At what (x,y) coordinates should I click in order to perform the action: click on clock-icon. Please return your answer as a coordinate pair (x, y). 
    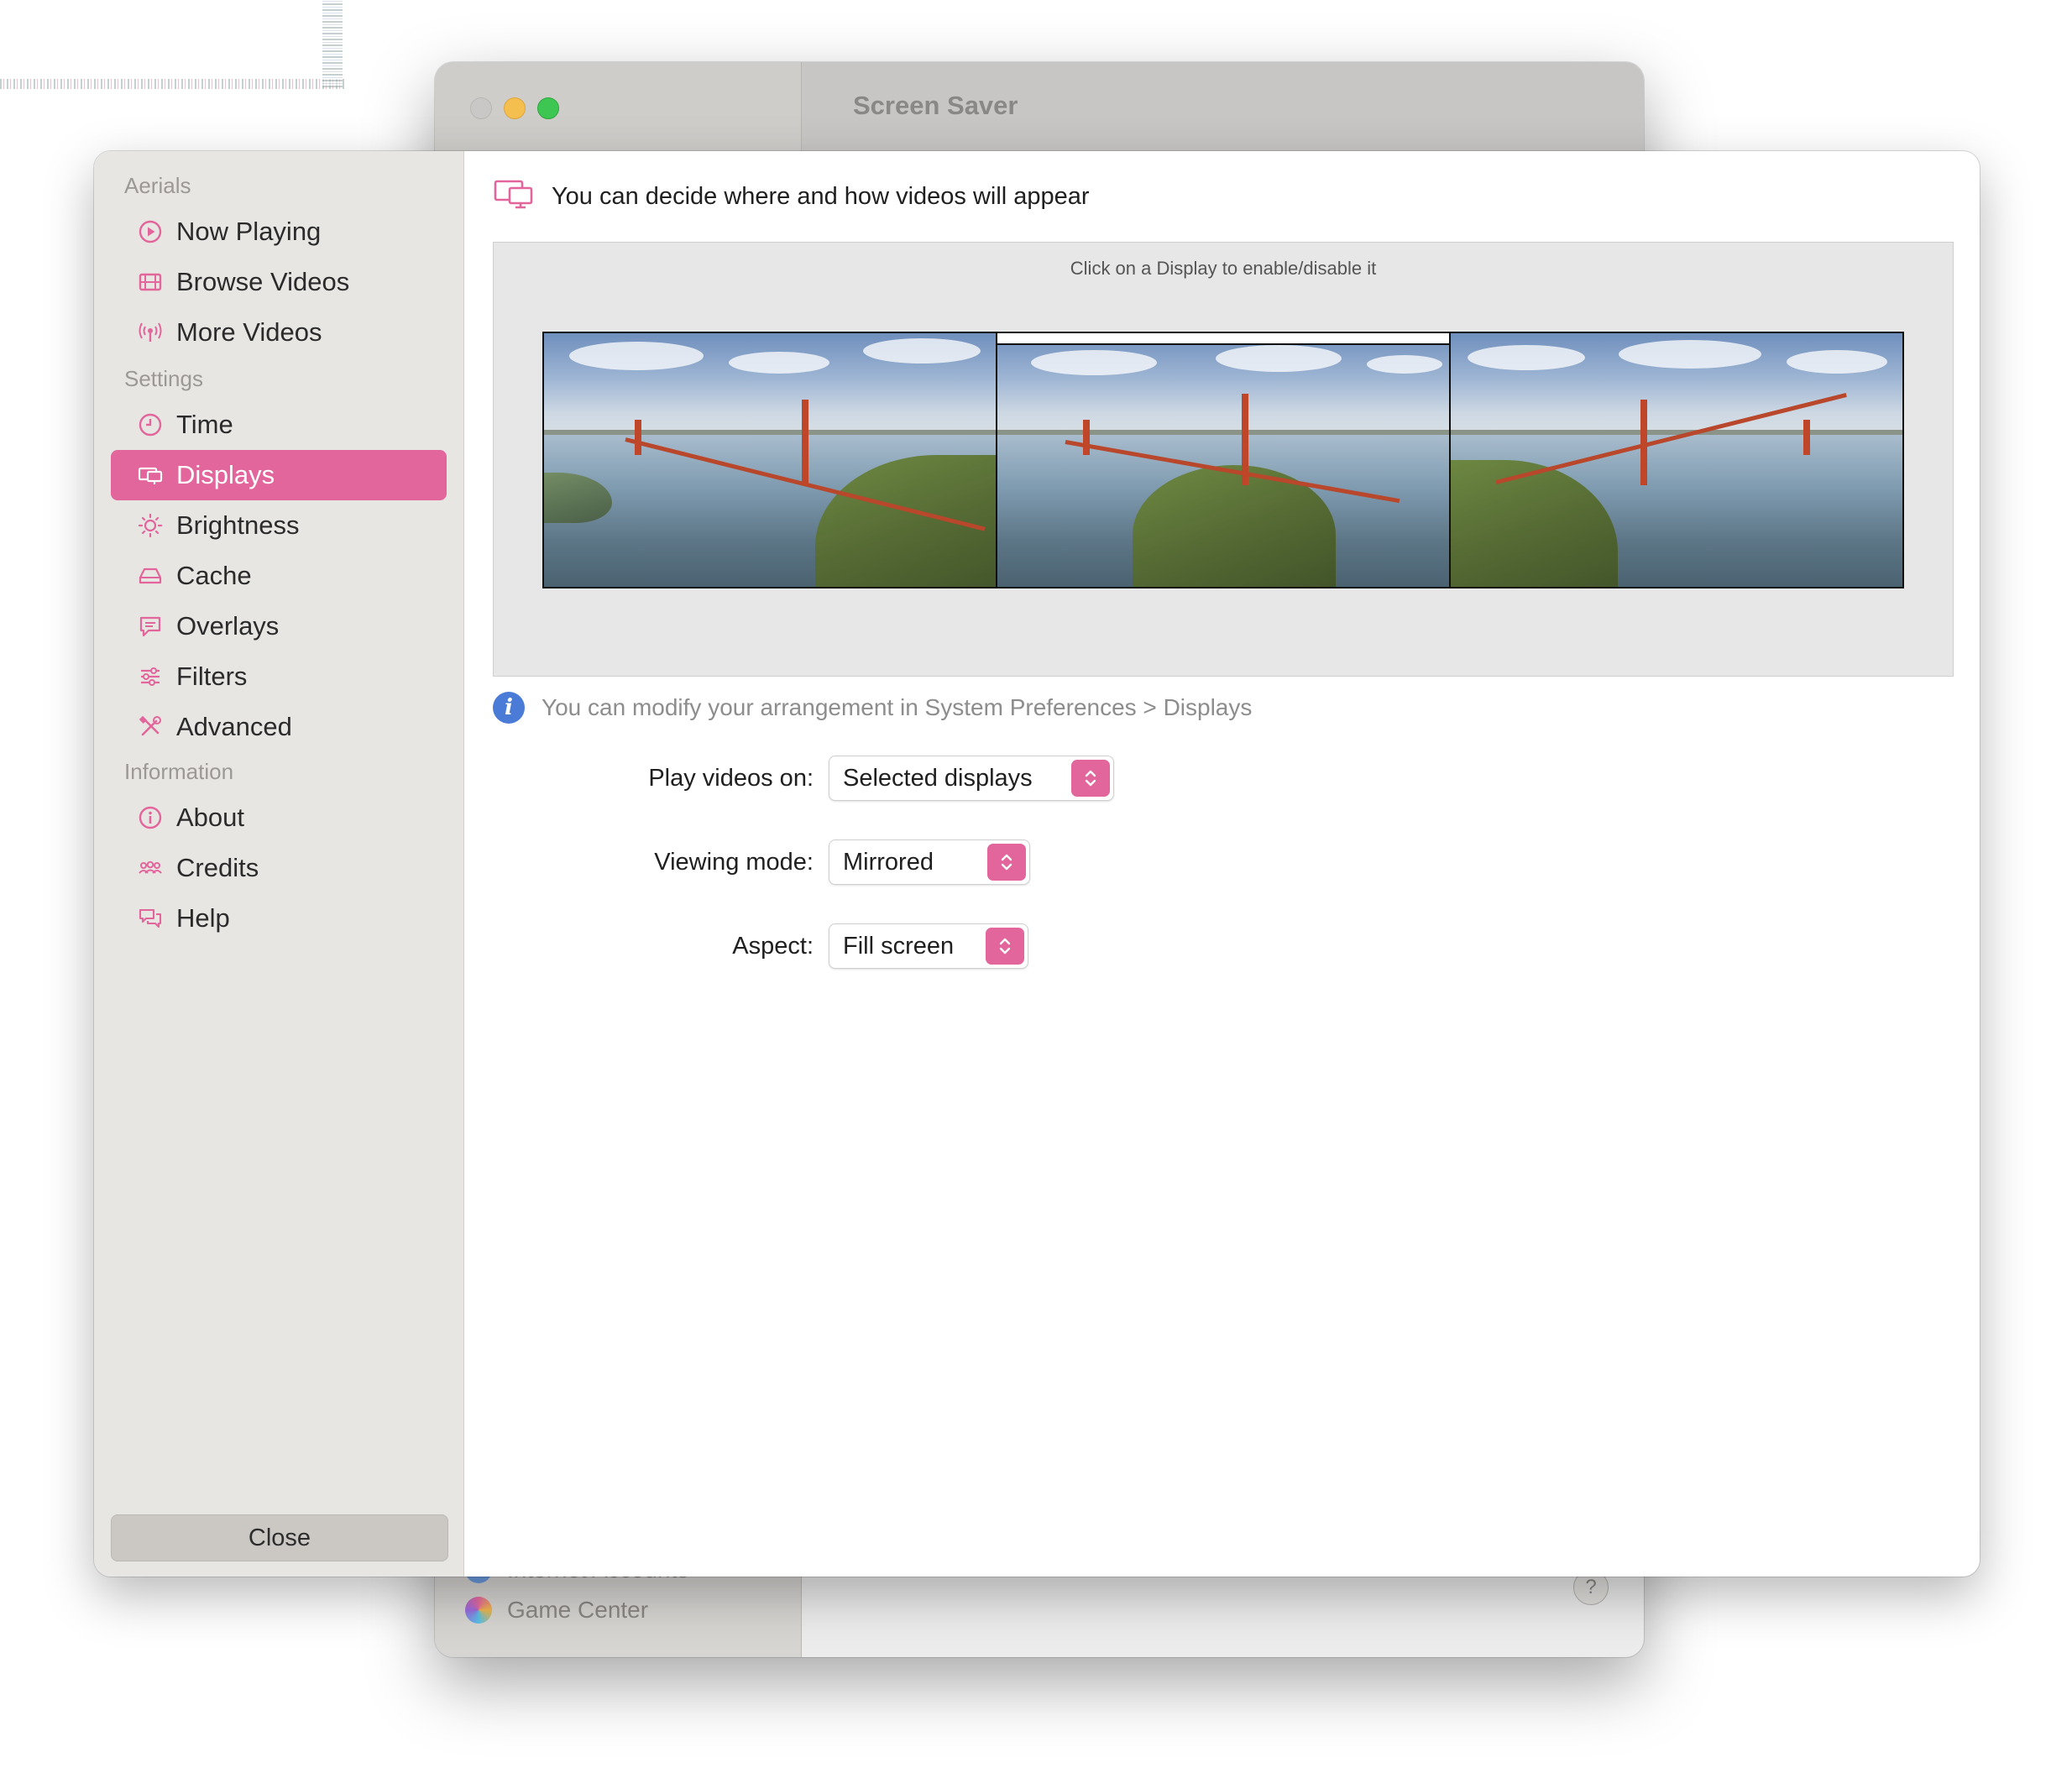
    Looking at the image, I should click on (150, 425).